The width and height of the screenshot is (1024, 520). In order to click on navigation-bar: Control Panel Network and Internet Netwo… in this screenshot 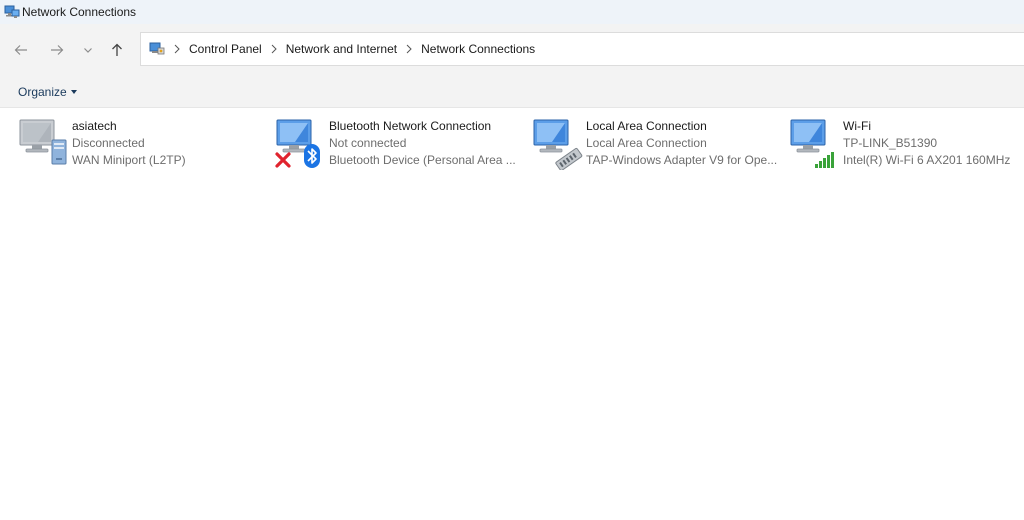, I will do `click(512, 50)`.